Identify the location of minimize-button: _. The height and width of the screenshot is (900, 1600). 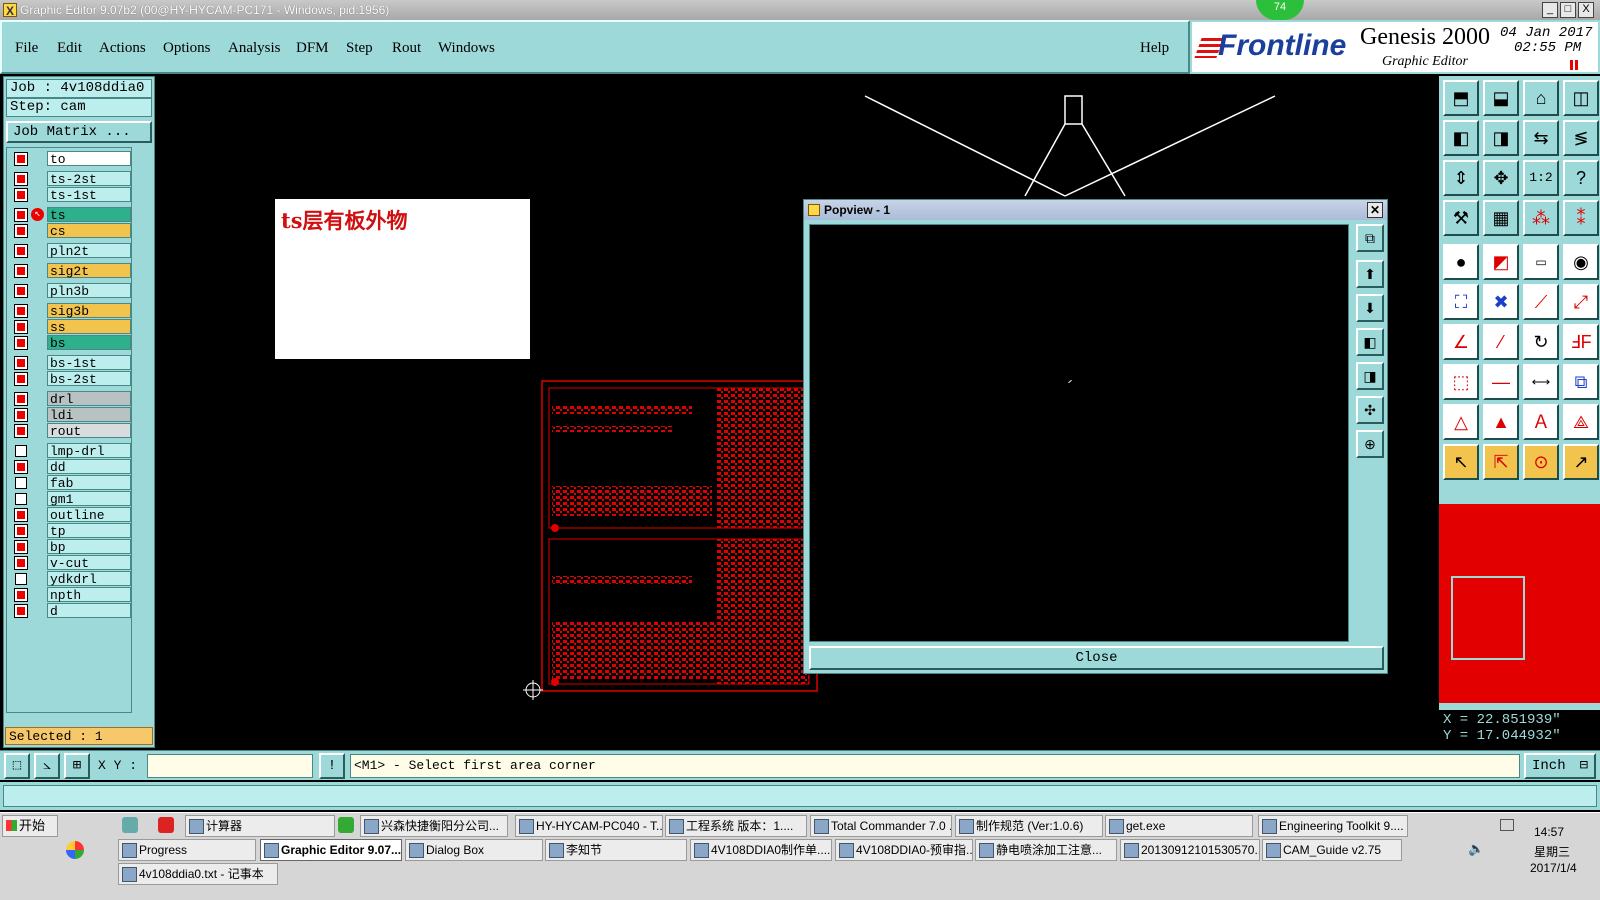
(1550, 10).